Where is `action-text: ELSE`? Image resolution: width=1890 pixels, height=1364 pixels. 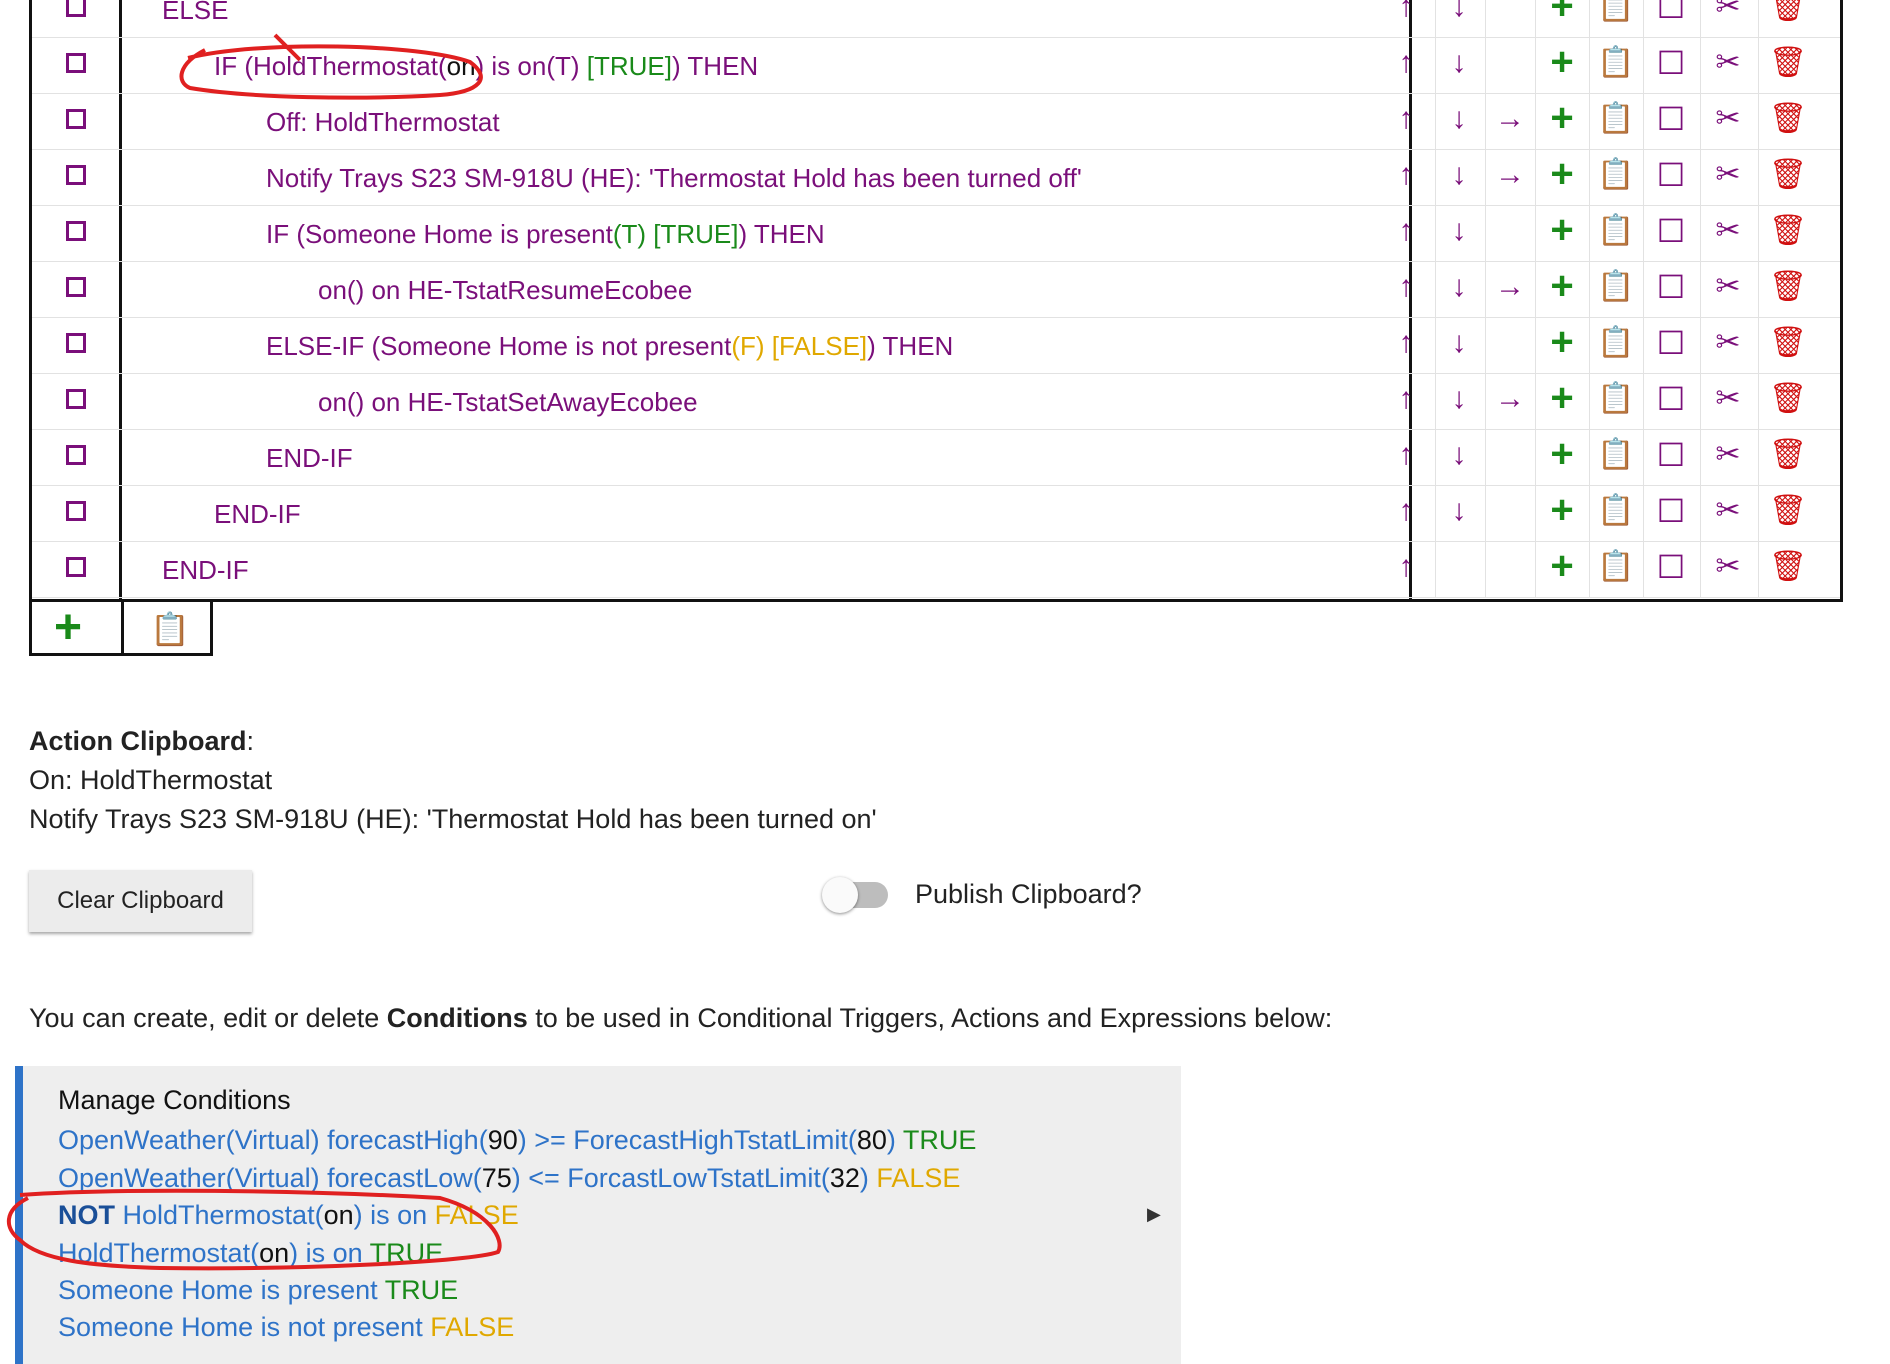 action-text: ELSE is located at coordinates (195, 13).